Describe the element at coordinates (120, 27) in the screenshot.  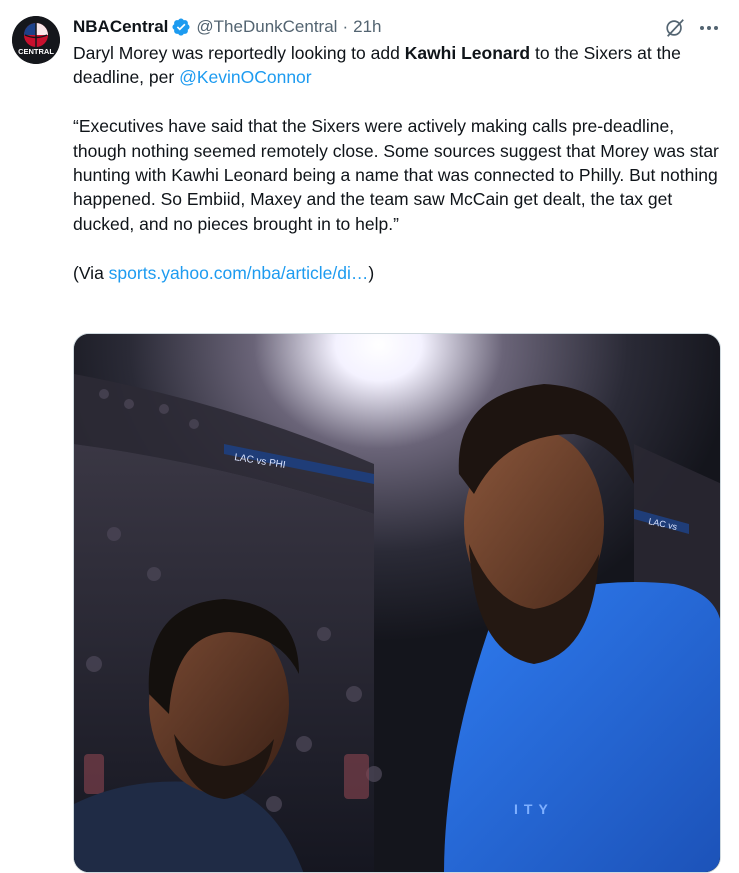
I see `display-name: NBACentral` at that location.